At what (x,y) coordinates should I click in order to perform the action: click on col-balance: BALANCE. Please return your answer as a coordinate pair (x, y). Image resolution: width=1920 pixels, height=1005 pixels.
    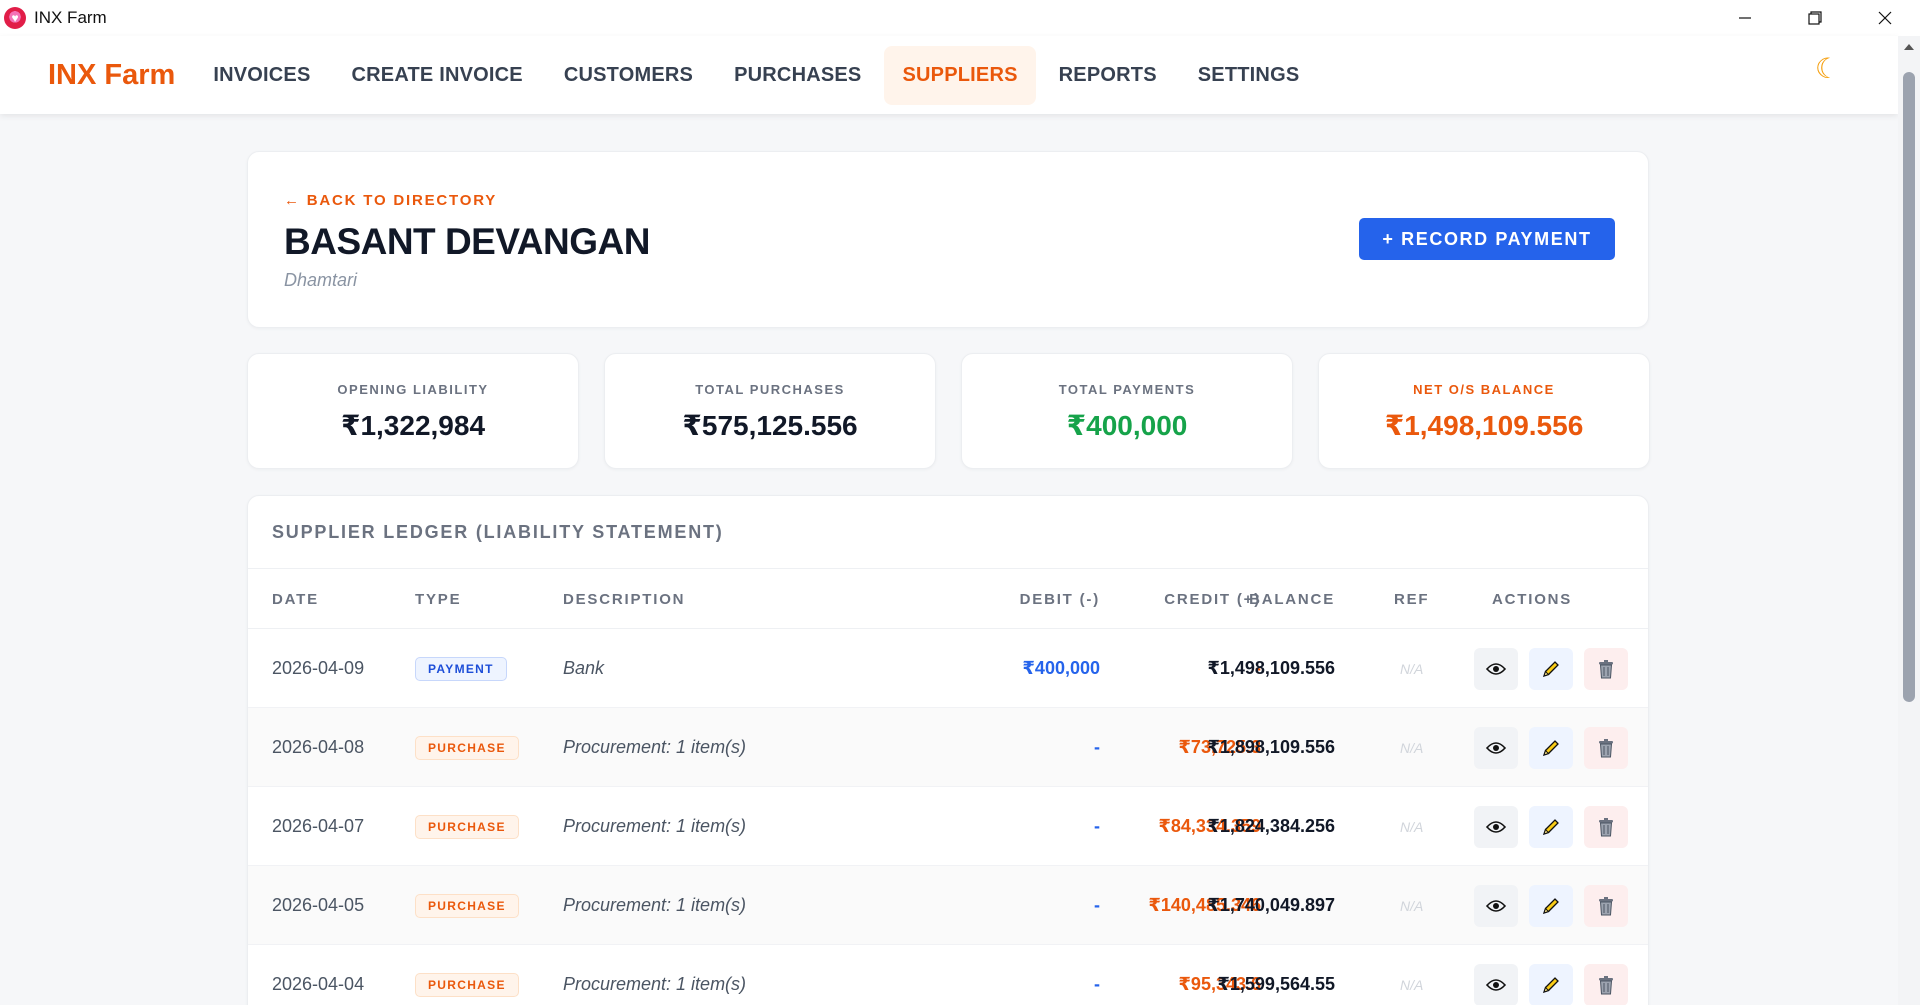
    Looking at the image, I should click on (1292, 599).